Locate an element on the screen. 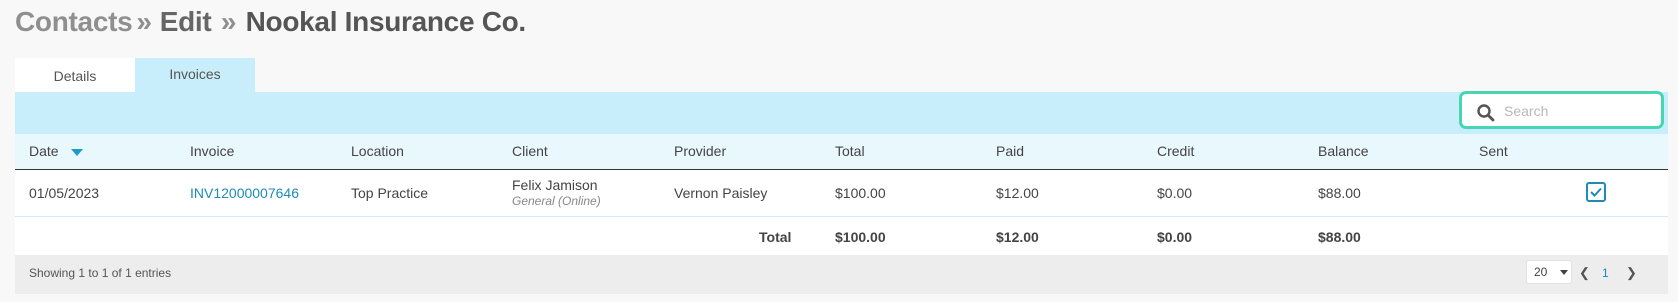 The height and width of the screenshot is (302, 1678). totals-paid: $12.00 is located at coordinates (1017, 237).